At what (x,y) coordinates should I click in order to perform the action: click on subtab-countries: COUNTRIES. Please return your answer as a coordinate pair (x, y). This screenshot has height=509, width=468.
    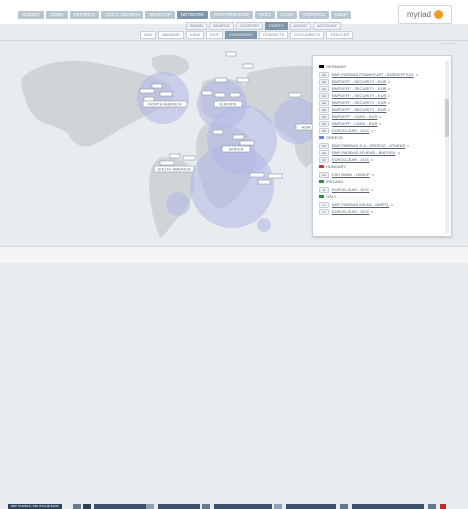
    Looking at the image, I should click on (241, 35).